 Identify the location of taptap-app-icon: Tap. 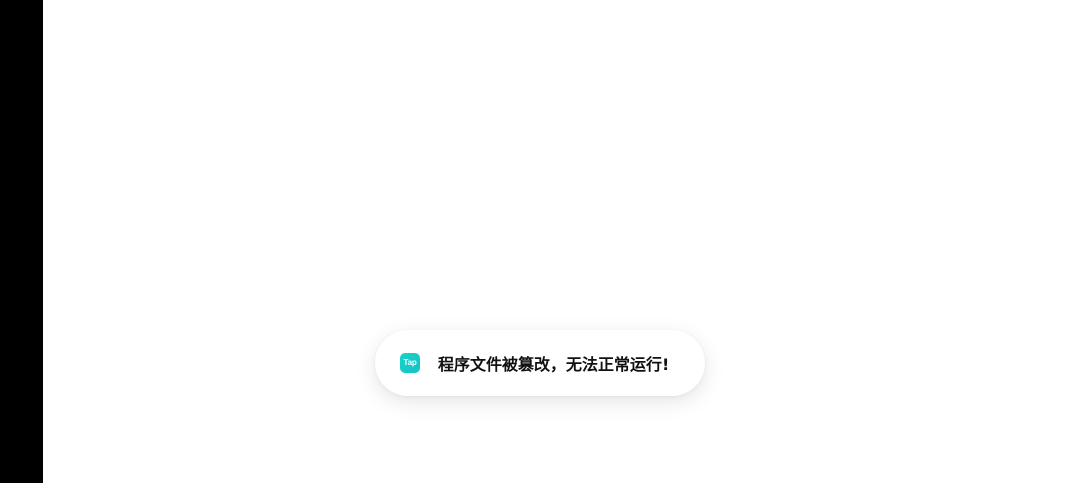
(410, 363).